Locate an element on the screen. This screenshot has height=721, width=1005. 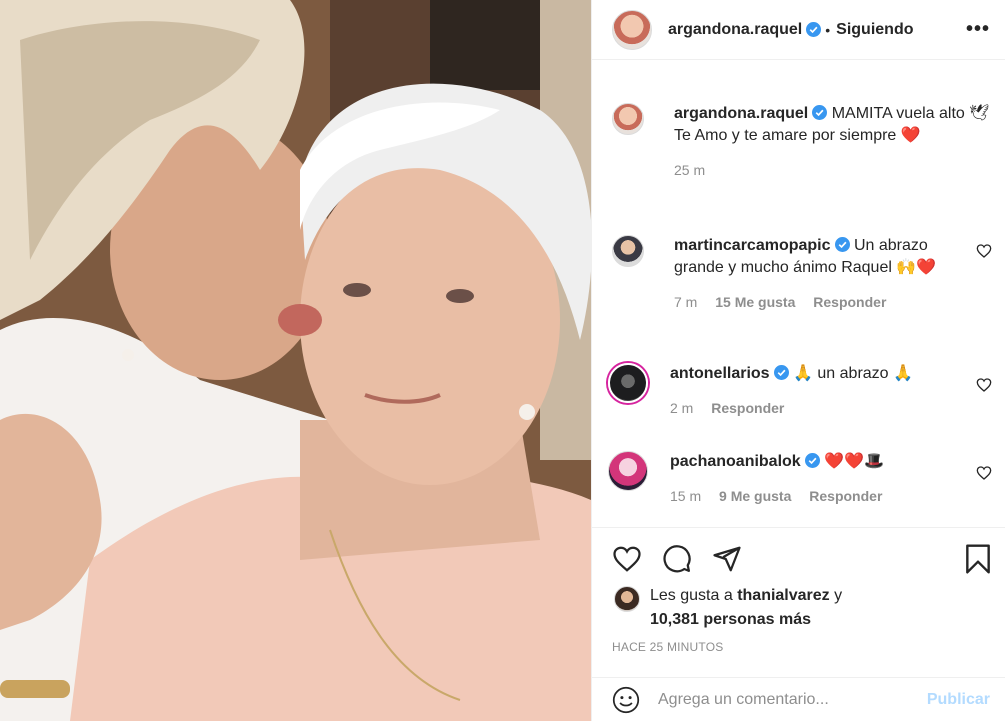
comment-icon is located at coordinates (677, 559).